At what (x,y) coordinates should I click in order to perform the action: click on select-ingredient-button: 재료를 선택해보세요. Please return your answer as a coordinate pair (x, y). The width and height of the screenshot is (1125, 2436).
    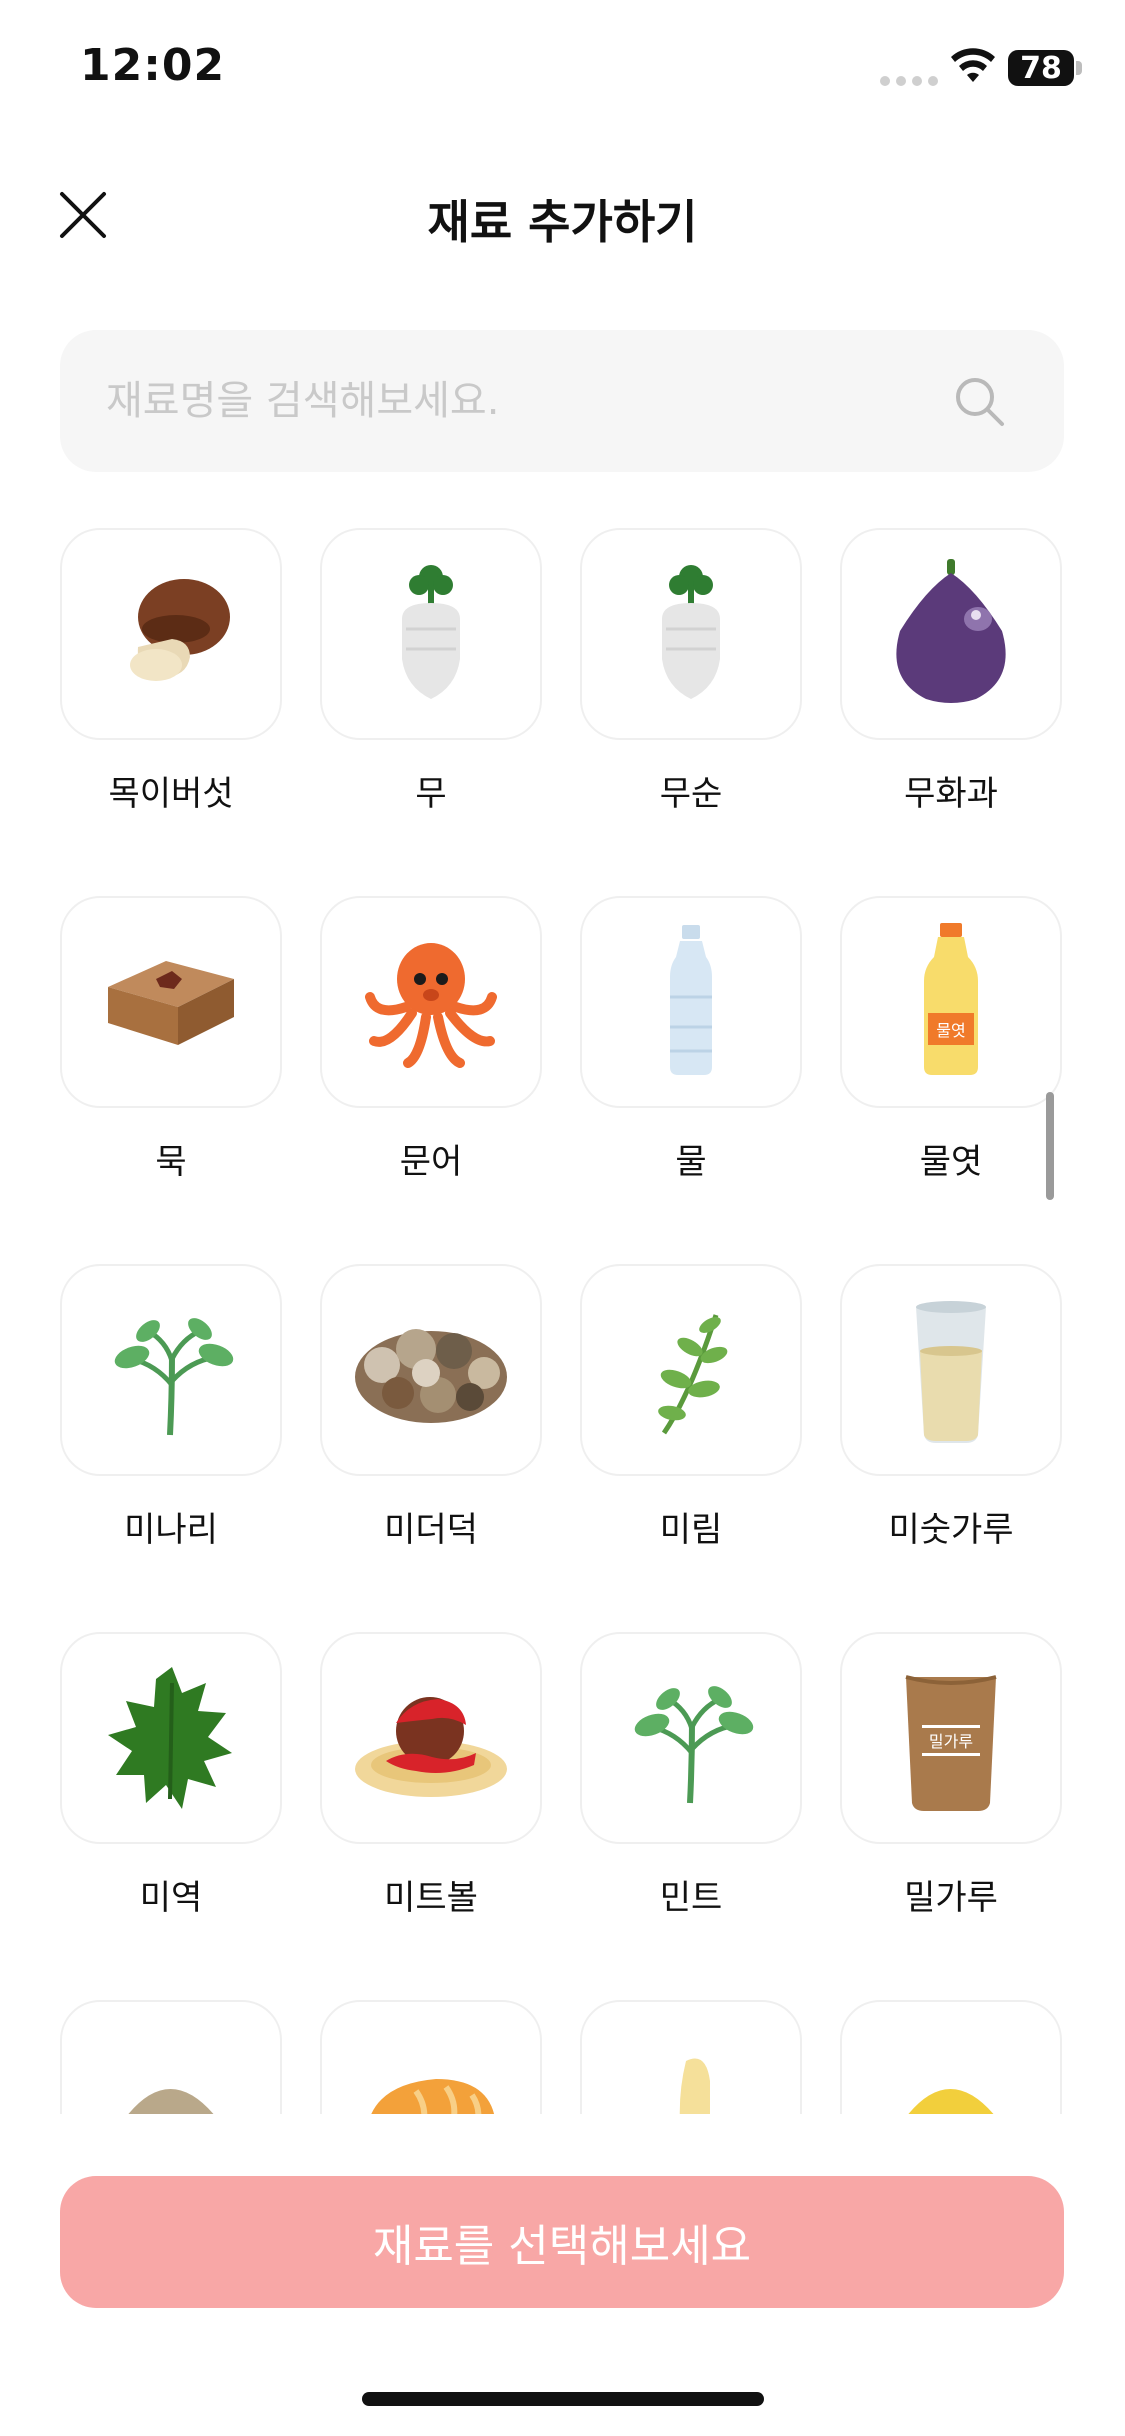
    Looking at the image, I should click on (562, 2242).